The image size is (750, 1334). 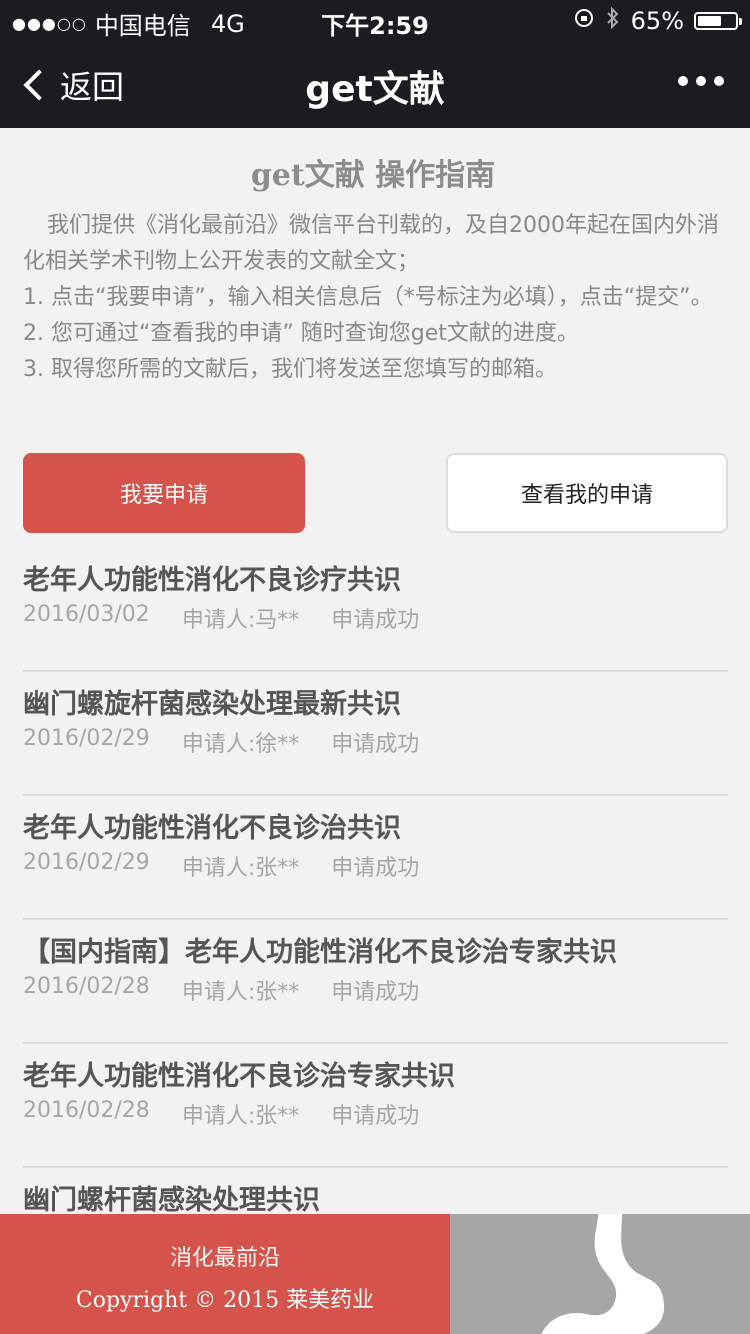 What do you see at coordinates (212, 580) in the screenshot?
I see `record-title: 老年人功能性消化不良诊疗共识` at bounding box center [212, 580].